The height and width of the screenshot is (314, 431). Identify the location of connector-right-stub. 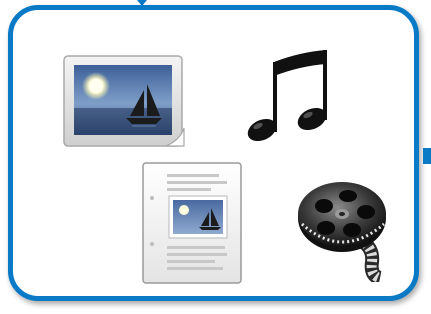
(427, 156).